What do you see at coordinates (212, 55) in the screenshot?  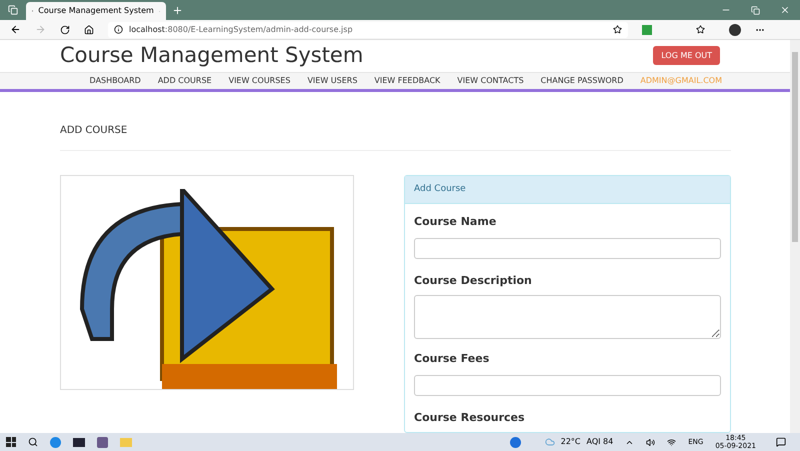 I see `site-title: Course Management System` at bounding box center [212, 55].